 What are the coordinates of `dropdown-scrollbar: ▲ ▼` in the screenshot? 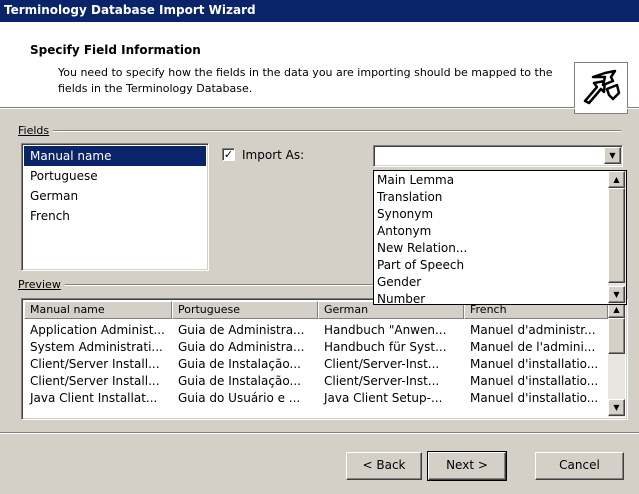 It's located at (617, 237).